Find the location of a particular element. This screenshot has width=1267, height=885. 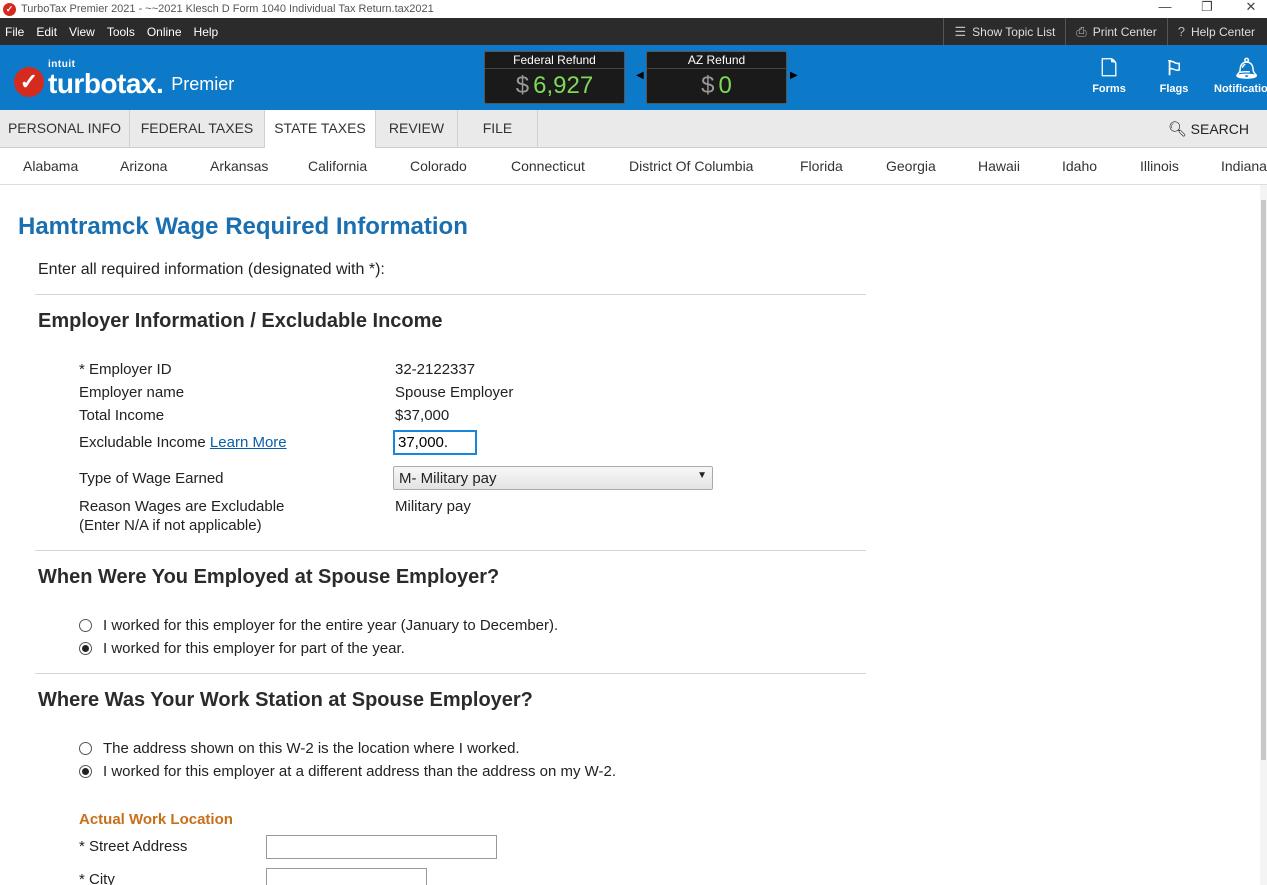

reason-label-line-1: Reason Wages are Excludable is located at coordinates (182, 506).